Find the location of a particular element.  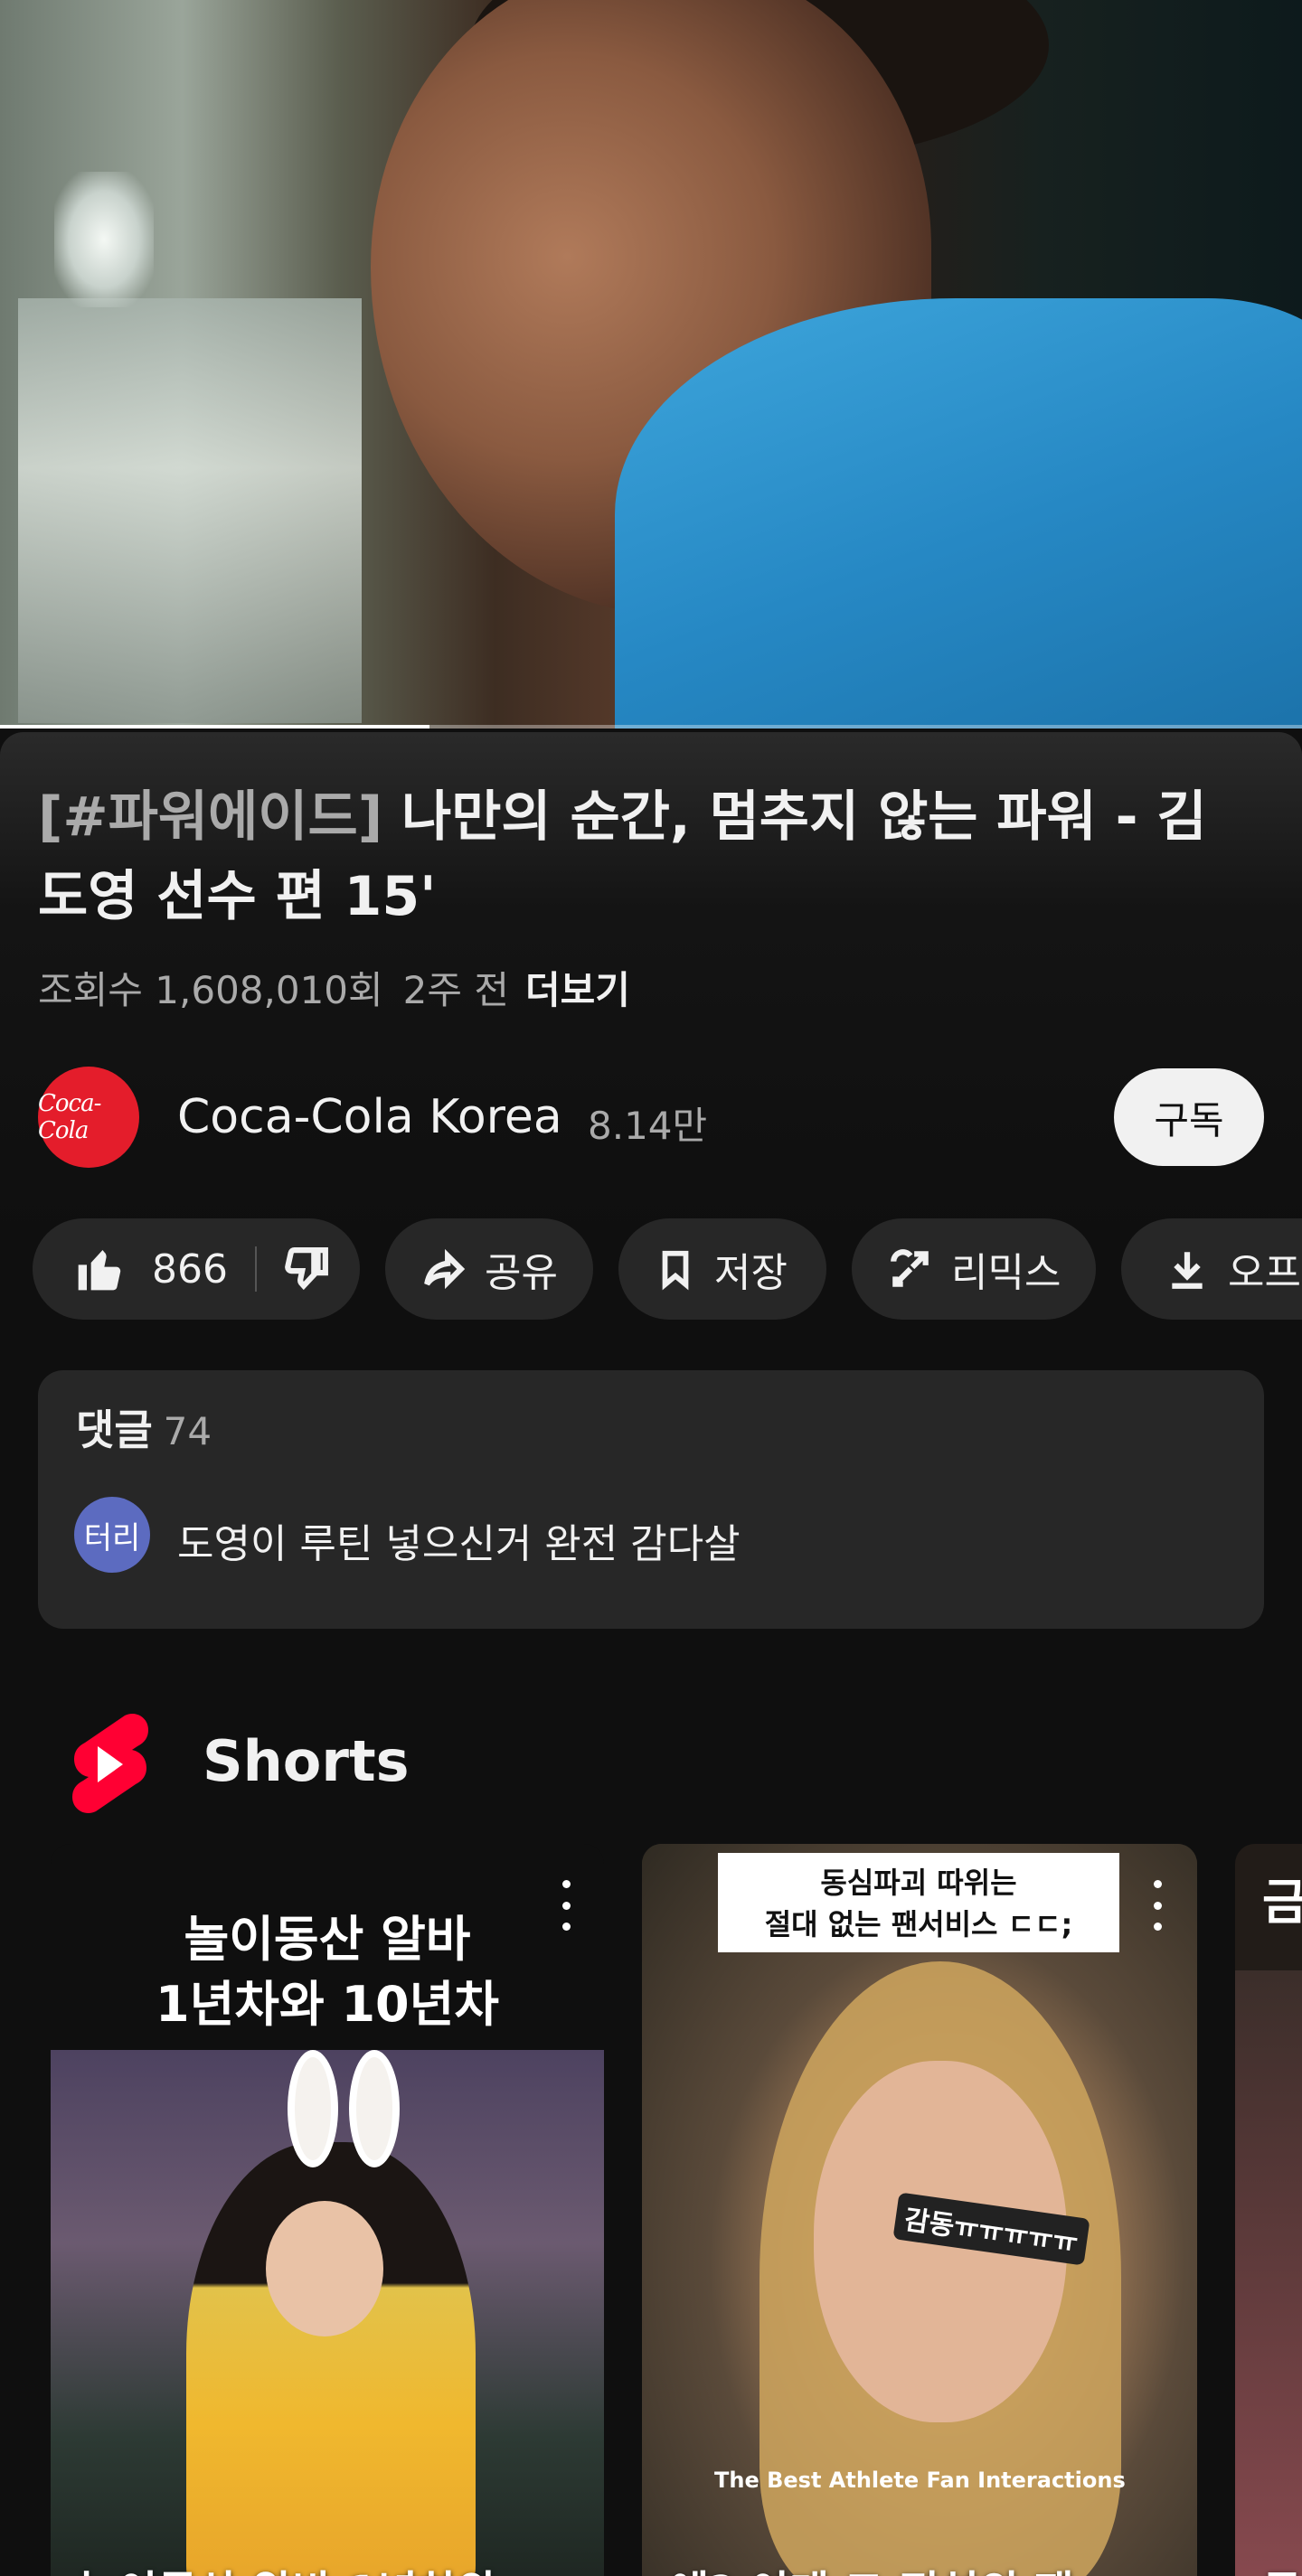

bookmark-icon is located at coordinates (675, 1270).